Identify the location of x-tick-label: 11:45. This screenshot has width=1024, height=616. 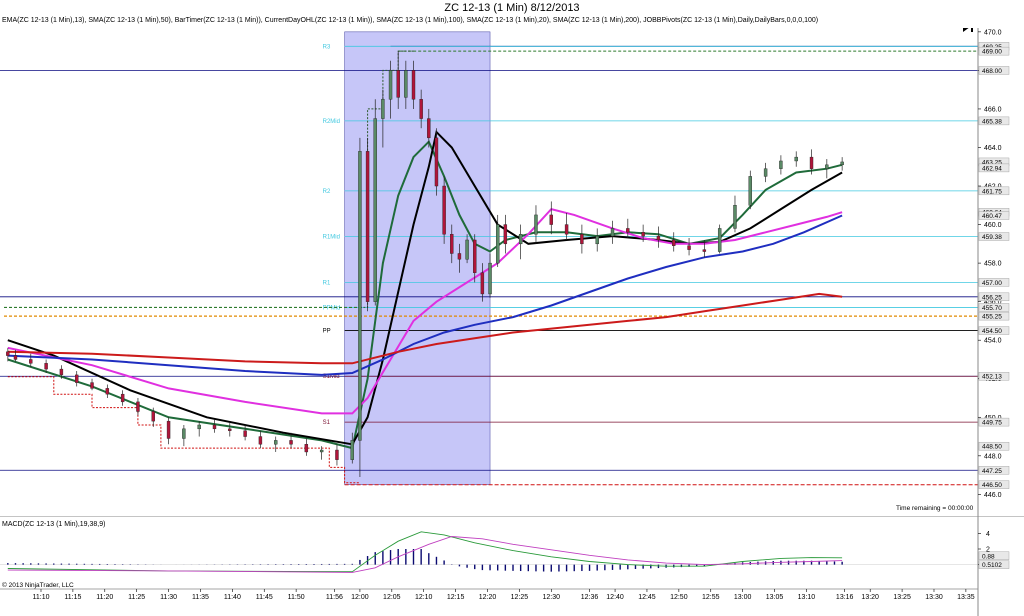
(264, 597).